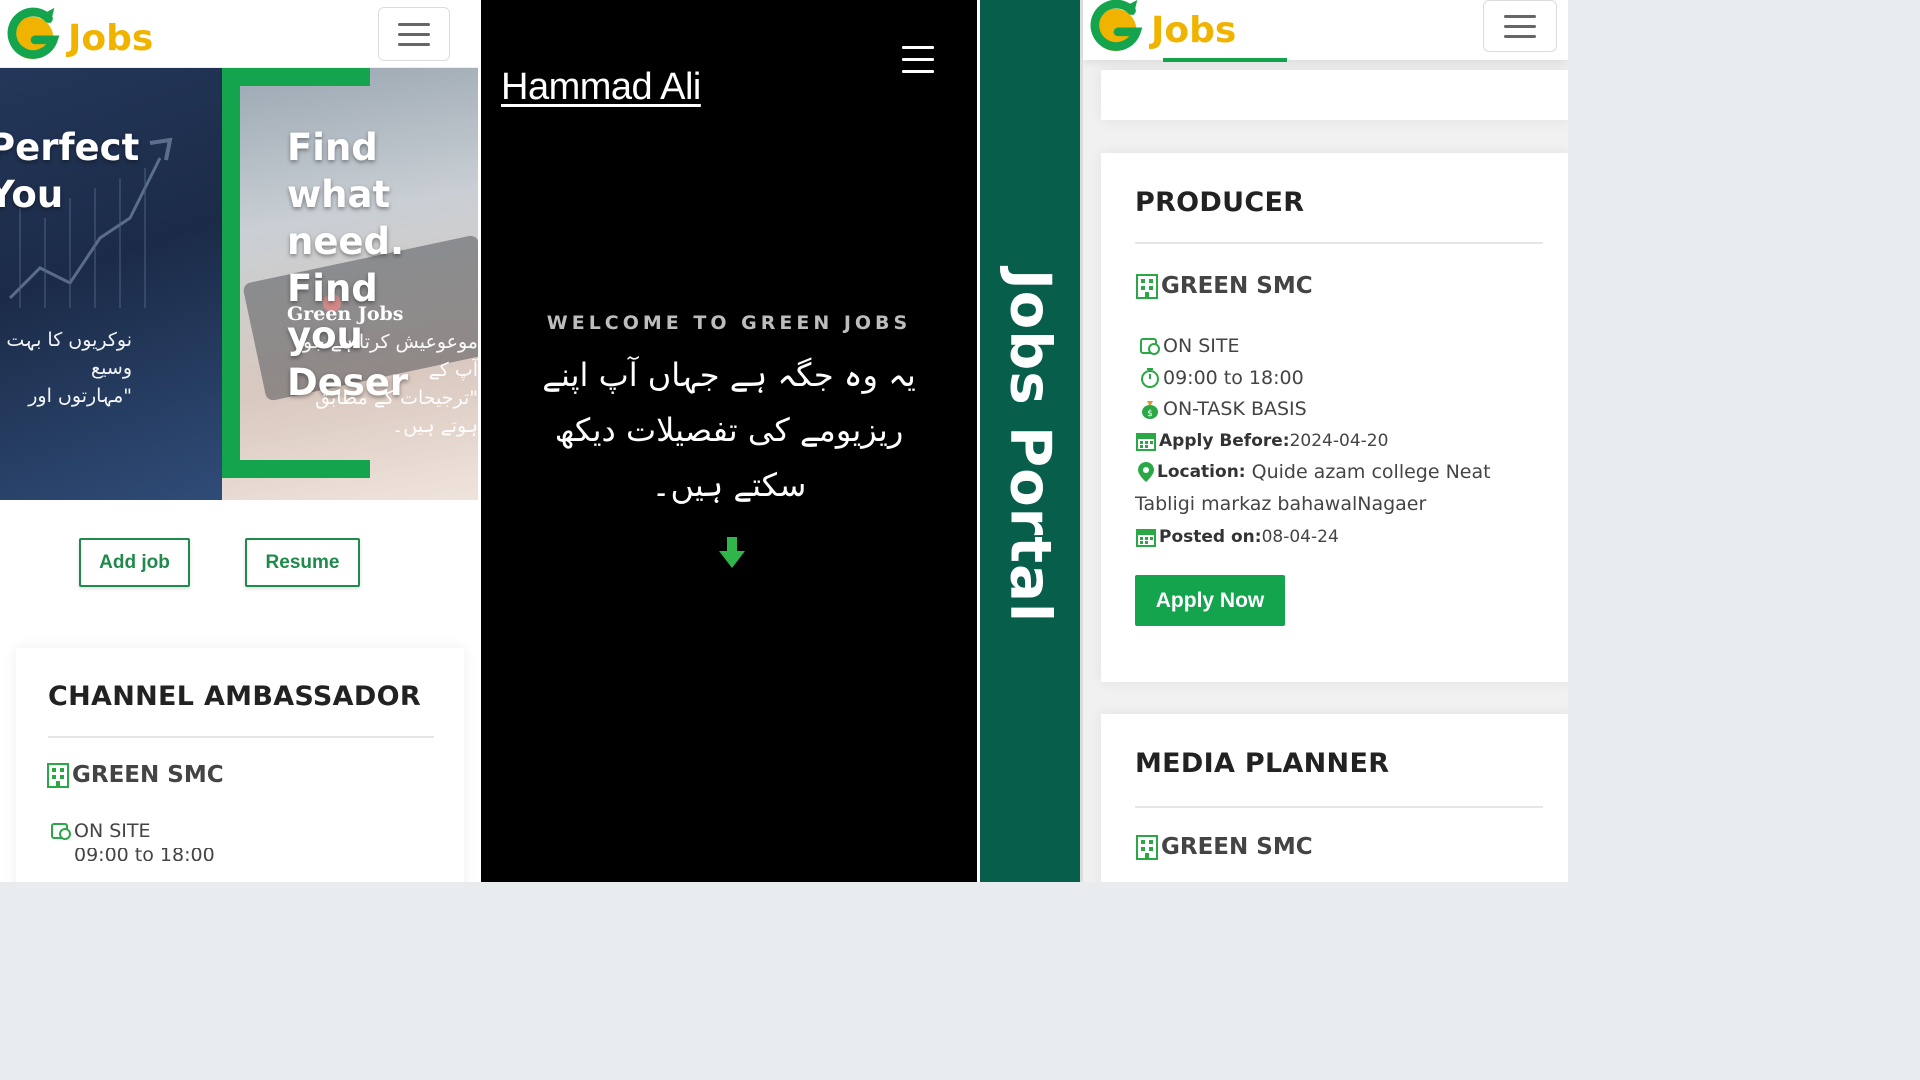  I want to click on jobs-portal-label: Jobs Portal, so click(1030, 446).